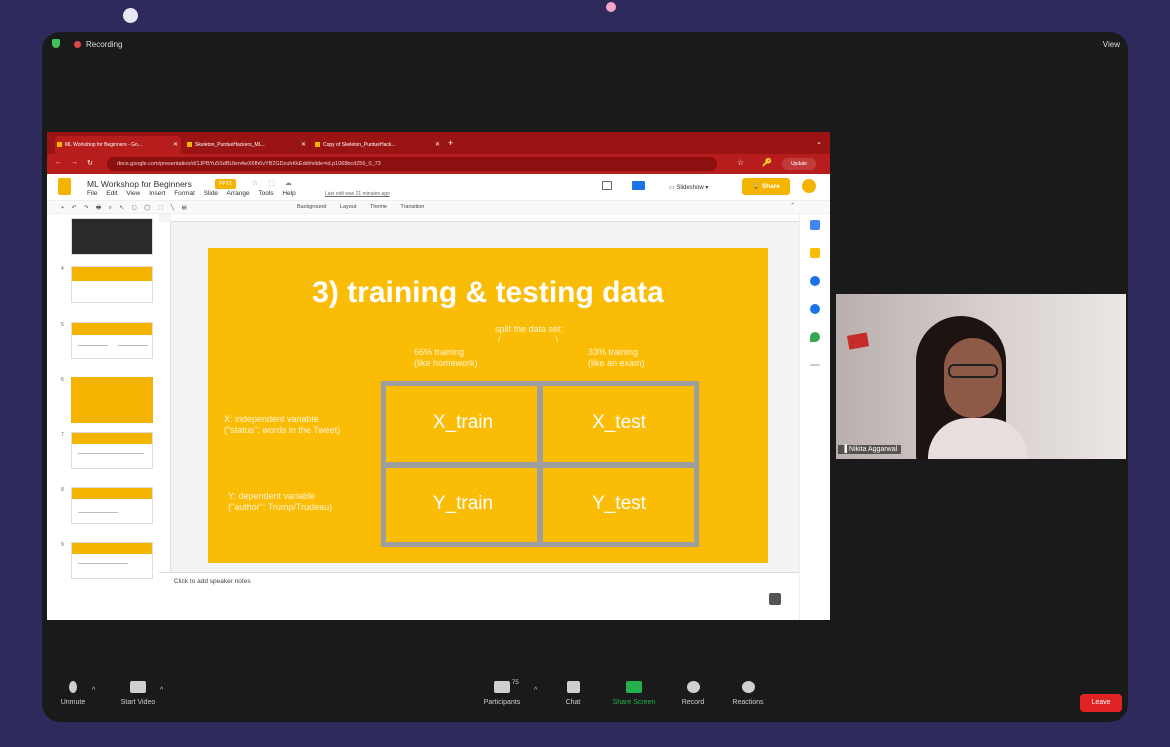 Image resolution: width=1170 pixels, height=747 pixels. I want to click on calendar-icon, so click(815, 225).